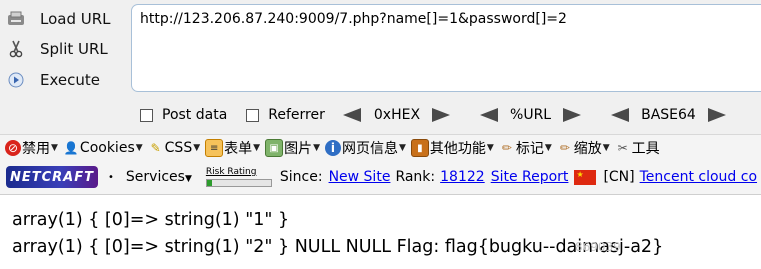 The height and width of the screenshot is (269, 761). I want to click on misc-icon: ▮, so click(419, 148).